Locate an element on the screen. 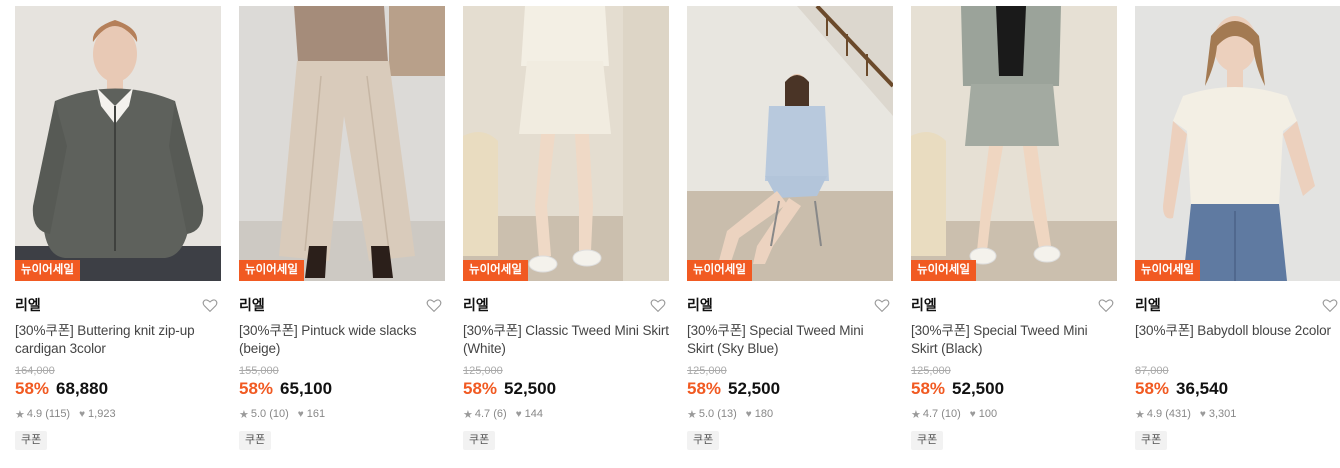  like-count: 180 is located at coordinates (764, 414).